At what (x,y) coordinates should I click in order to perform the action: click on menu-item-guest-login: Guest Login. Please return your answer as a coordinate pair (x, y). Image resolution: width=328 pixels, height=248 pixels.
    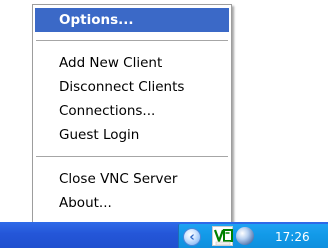
    Looking at the image, I should click on (132, 135).